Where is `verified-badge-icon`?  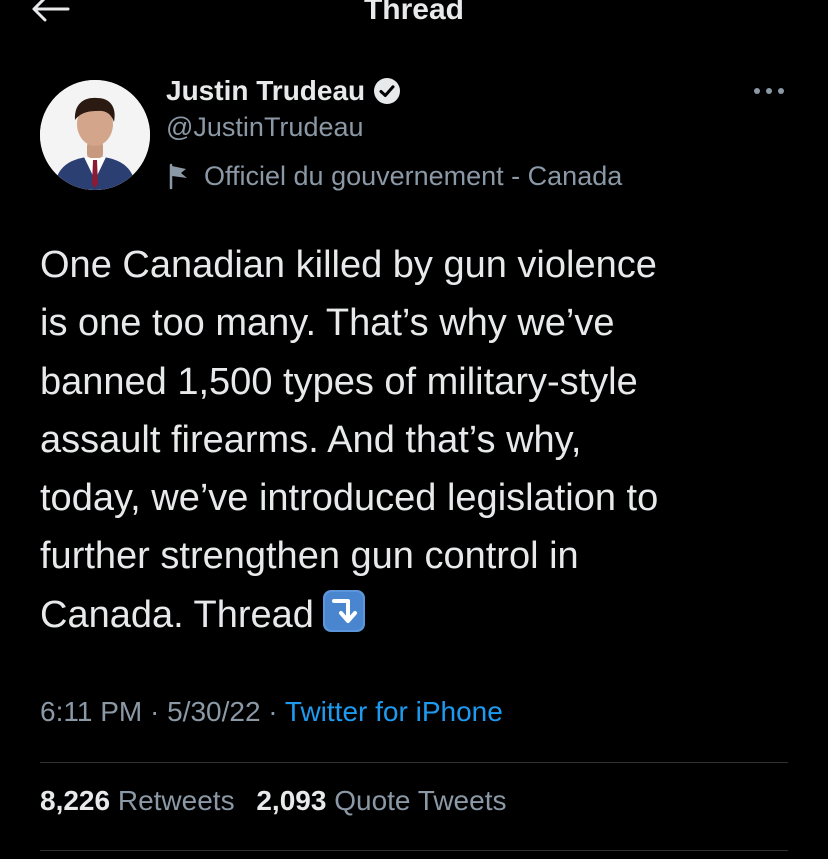
verified-badge-icon is located at coordinates (387, 91).